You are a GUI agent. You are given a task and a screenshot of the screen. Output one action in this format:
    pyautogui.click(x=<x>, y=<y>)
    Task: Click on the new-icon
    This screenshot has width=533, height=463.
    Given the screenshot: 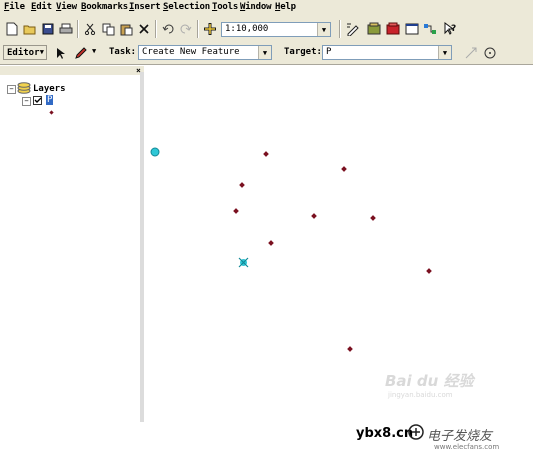 What is the action you would take?
    pyautogui.click(x=12, y=29)
    